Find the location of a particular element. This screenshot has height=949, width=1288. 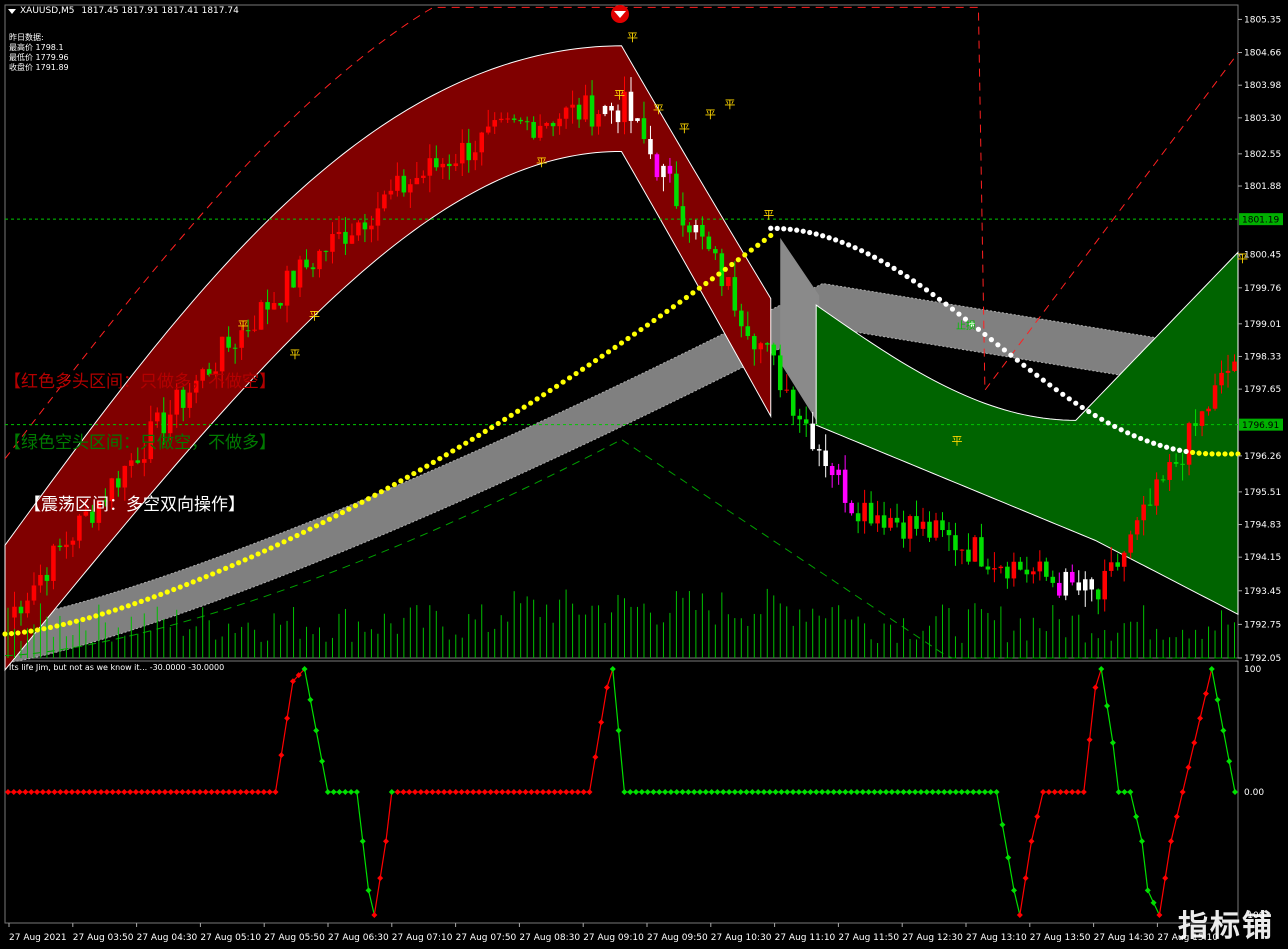

range-zone-label: 【震荡区间：多空双向操作】 is located at coordinates (134, 505).